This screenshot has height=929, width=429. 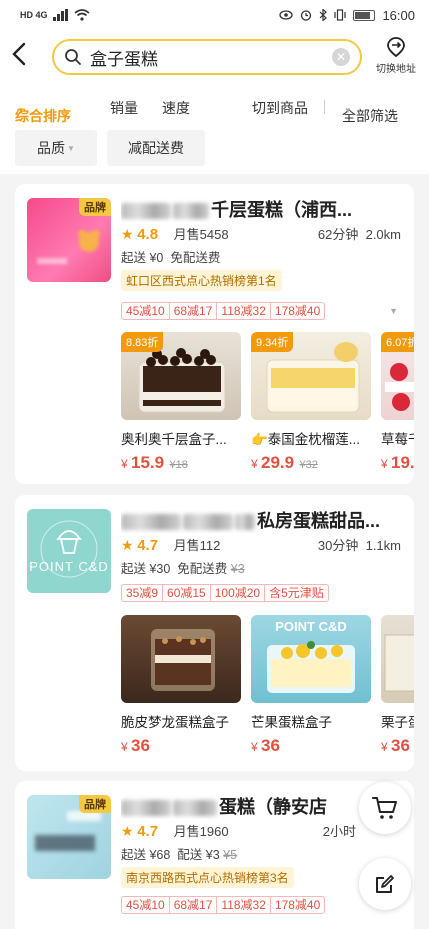 What do you see at coordinates (338, 545) in the screenshot?
I see `delivery-time: 30分钟` at bounding box center [338, 545].